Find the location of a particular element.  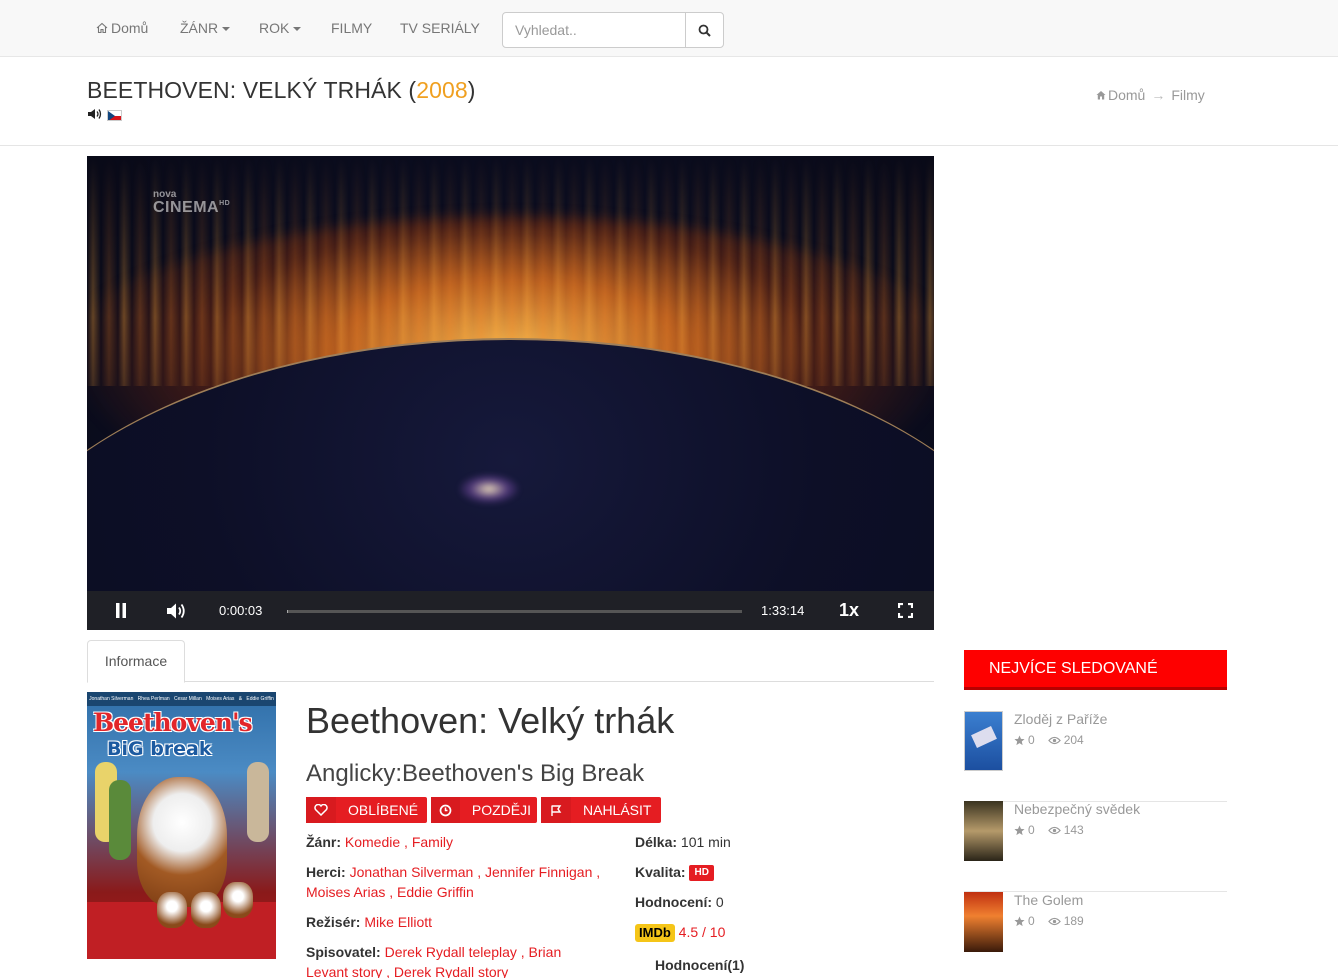

sidebar-item-title: The Golem is located at coordinates (1048, 900).